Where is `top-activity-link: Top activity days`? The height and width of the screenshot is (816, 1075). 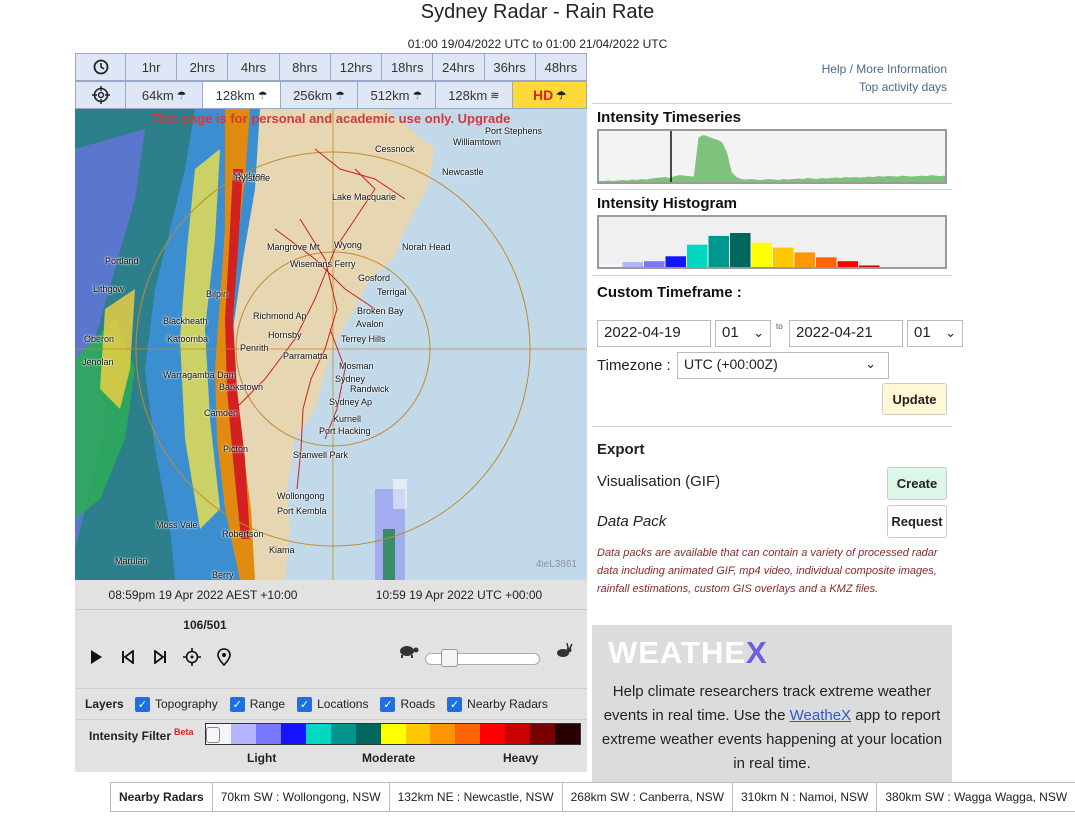
top-activity-link: Top activity days is located at coordinates (884, 87).